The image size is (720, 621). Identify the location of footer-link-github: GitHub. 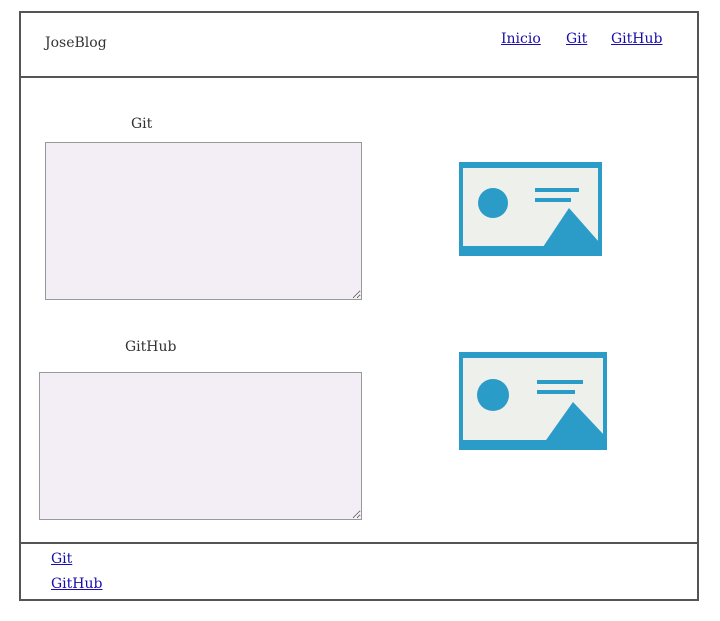
(76, 584).